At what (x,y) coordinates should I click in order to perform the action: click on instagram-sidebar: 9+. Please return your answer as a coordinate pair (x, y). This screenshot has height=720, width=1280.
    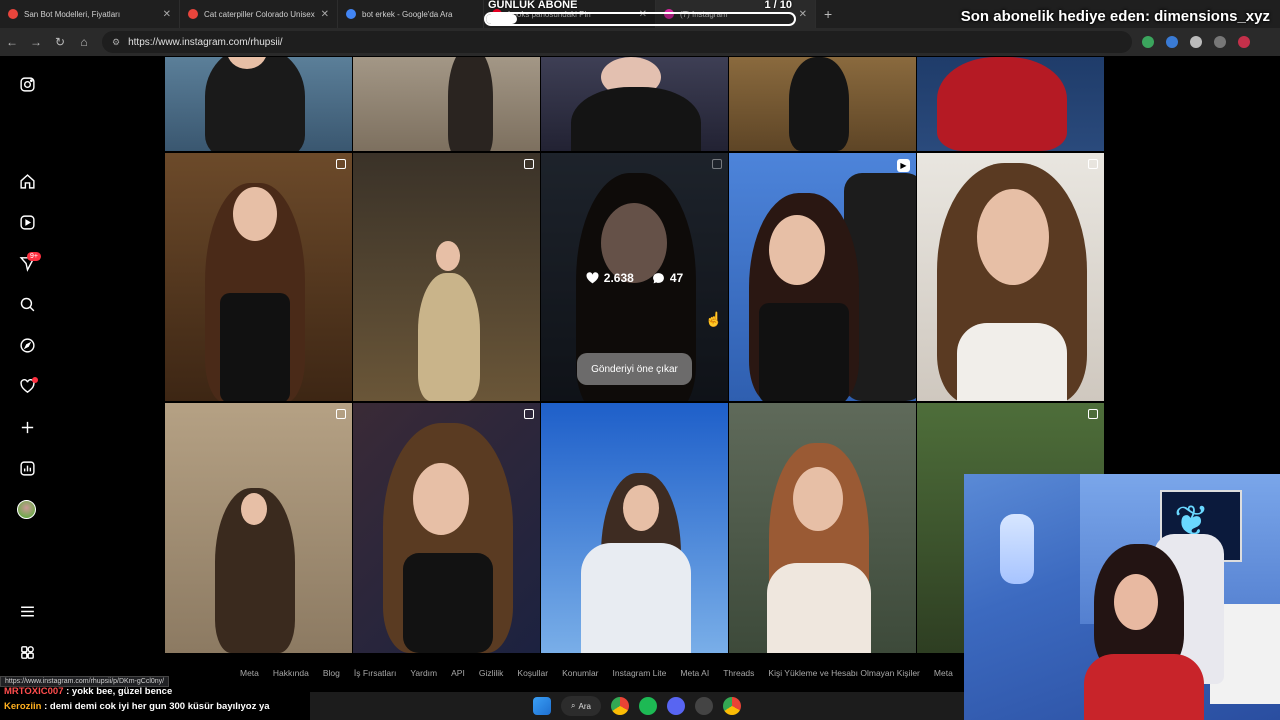
    Looking at the image, I should click on (27, 366).